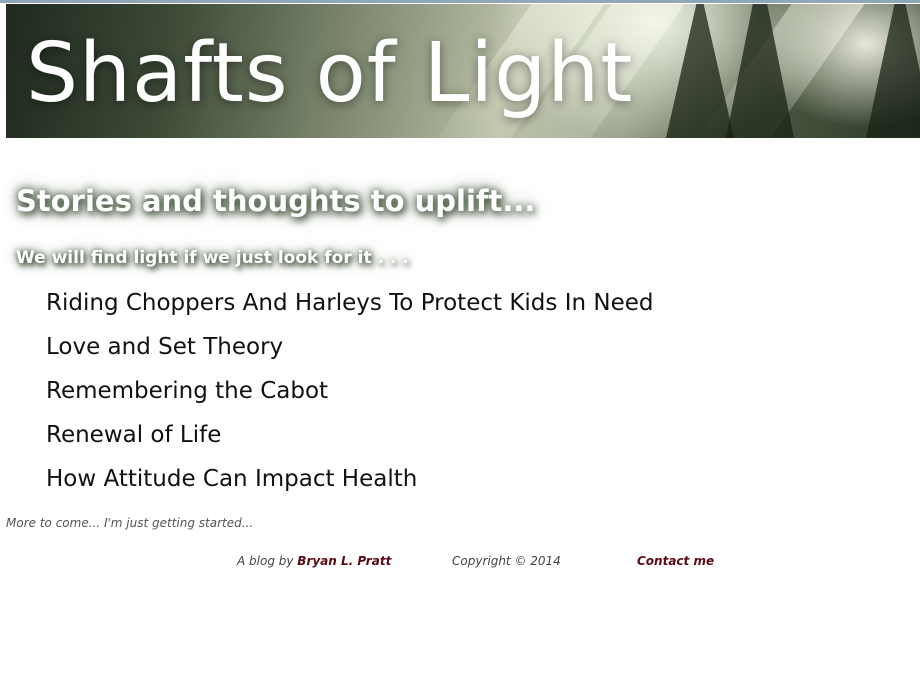  I want to click on contact-link: Contact me, so click(675, 561).